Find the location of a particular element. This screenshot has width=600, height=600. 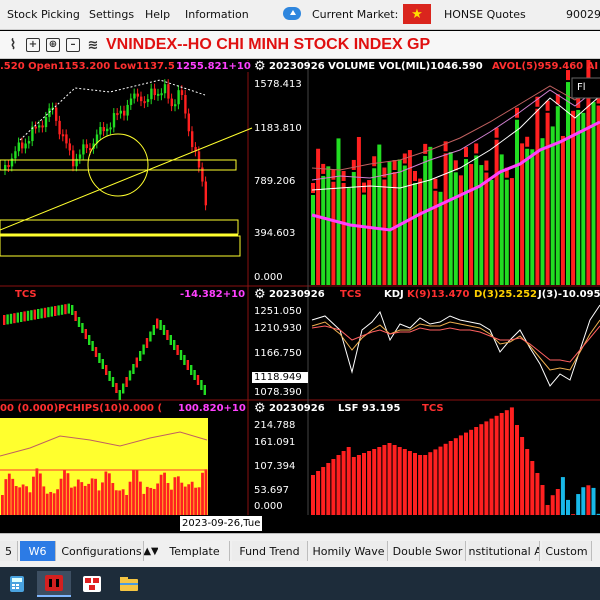

calculator-icon is located at coordinates (17, 584).